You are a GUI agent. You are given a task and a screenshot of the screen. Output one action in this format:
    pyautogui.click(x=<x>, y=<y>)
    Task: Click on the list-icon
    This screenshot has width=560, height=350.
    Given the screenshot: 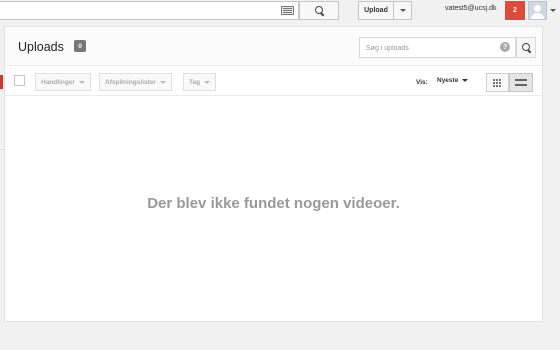 What is the action you would take?
    pyautogui.click(x=521, y=82)
    